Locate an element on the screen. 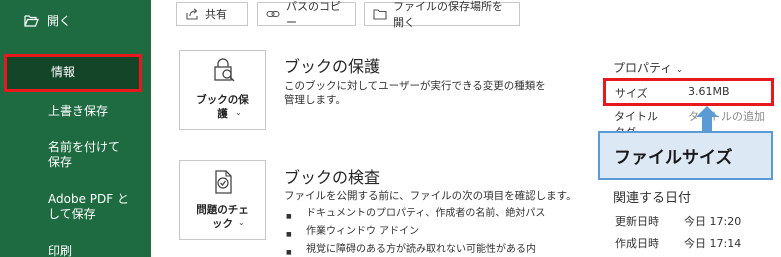 Image resolution: width=781 pixels, height=257 pixels. check-for-issues-button: 問題のチェック ⌄ is located at coordinates (222, 200).